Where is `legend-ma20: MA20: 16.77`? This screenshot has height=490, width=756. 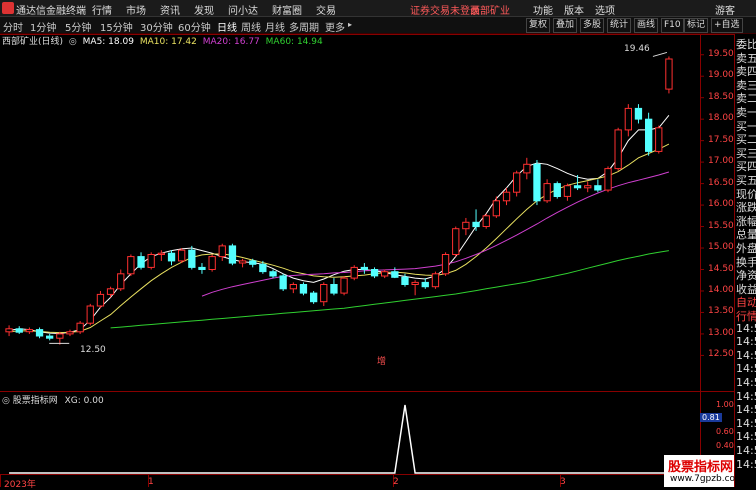
legend-ma20: MA20: 16.77 is located at coordinates (231, 42).